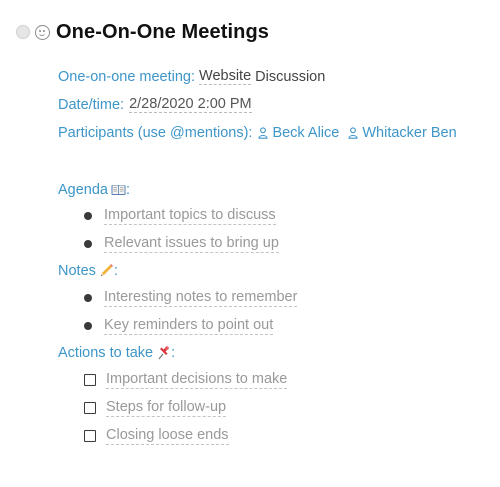  Describe the element at coordinates (173, 353) in the screenshot. I see `actions-suffix: :` at that location.